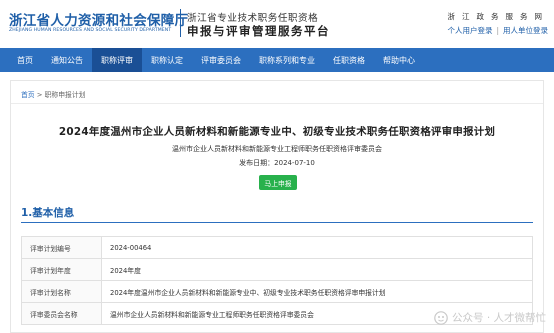 The height and width of the screenshot is (333, 554). Describe the element at coordinates (539, 16) in the screenshot. I see `gov-link-char: 网` at that location.